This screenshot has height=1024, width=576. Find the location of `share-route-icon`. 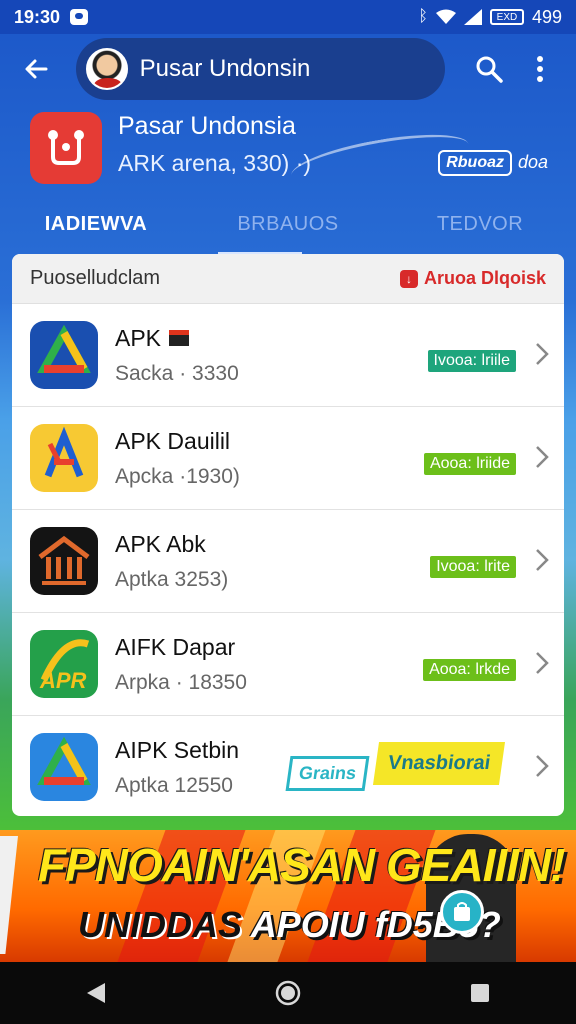

share-route-icon is located at coordinates (66, 147).